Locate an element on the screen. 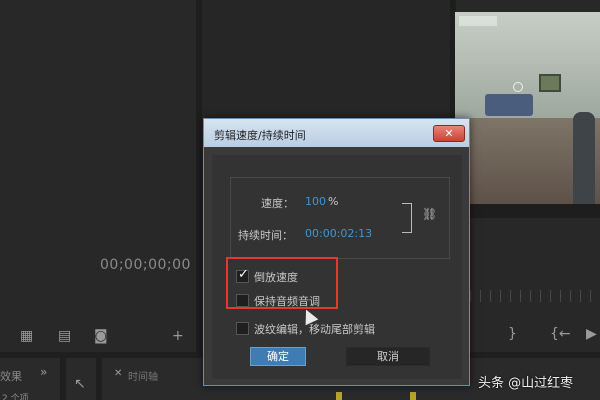 This screenshot has width=600, height=400. ripple-edit-checkbox is located at coordinates (242, 328).